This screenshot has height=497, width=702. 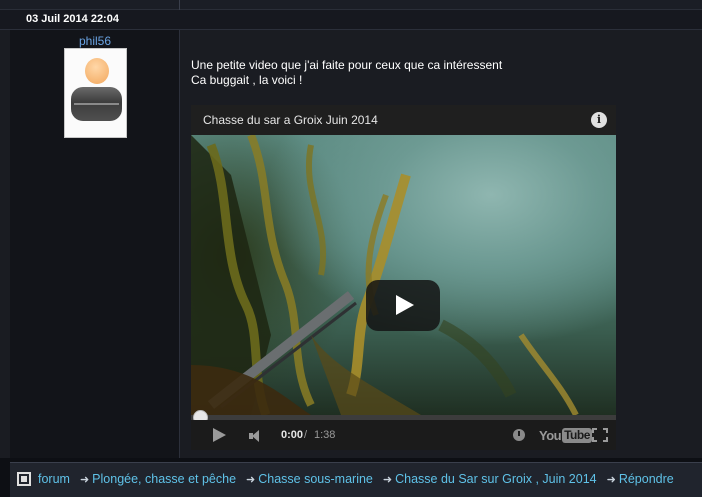 What do you see at coordinates (54, 479) in the screenshot?
I see `breadcrumb-forum: forum` at bounding box center [54, 479].